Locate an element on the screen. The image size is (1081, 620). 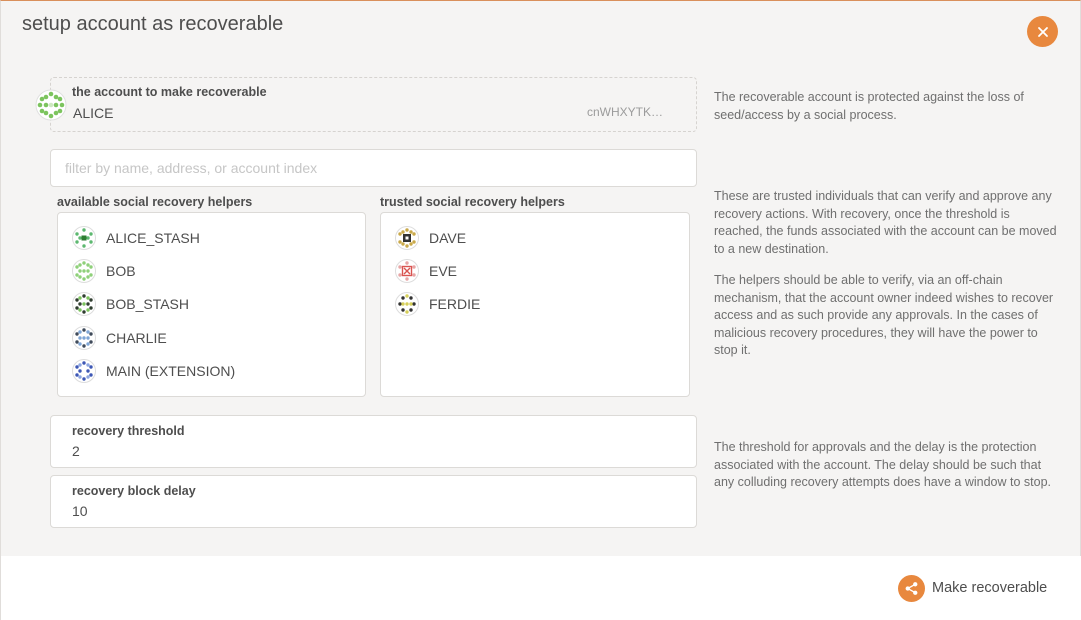
list-item: BOB_STASH is located at coordinates (130, 304).